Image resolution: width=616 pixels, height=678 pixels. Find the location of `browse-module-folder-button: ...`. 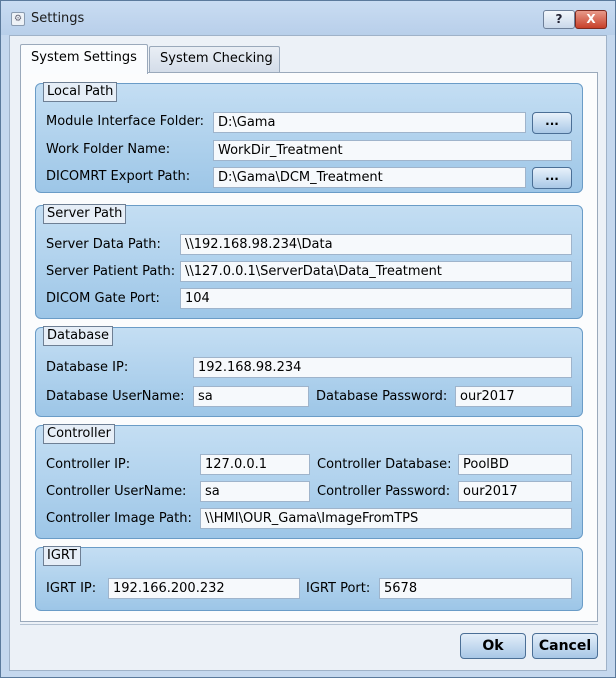

browse-module-folder-button: ... is located at coordinates (552, 123).